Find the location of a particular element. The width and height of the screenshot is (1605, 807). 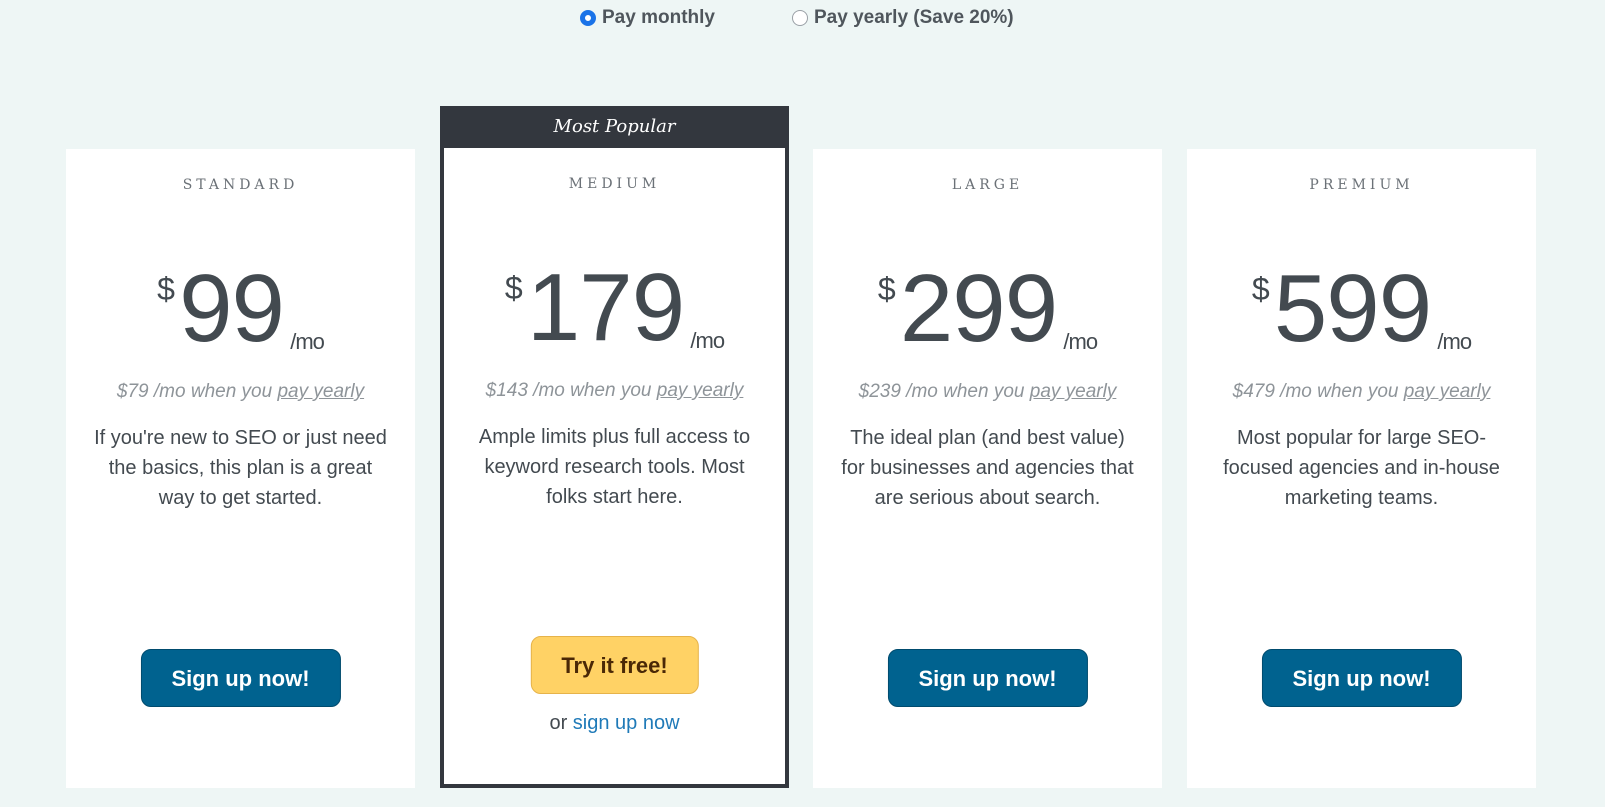

price-amount: 179 is located at coordinates (605, 307).